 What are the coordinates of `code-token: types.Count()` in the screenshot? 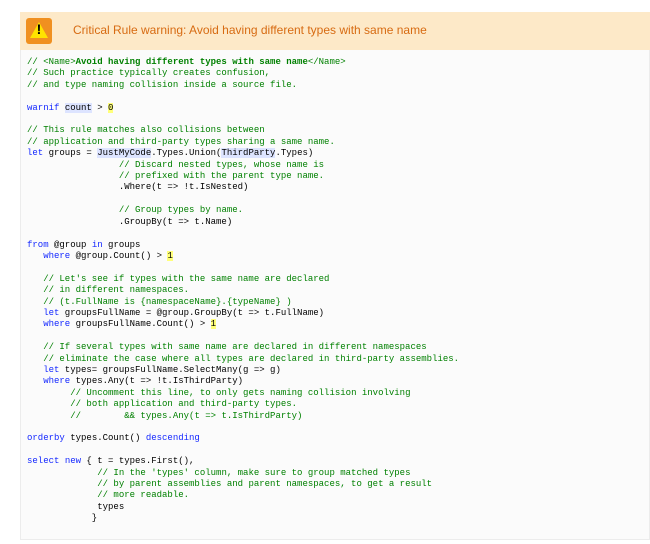 It's located at (105, 438).